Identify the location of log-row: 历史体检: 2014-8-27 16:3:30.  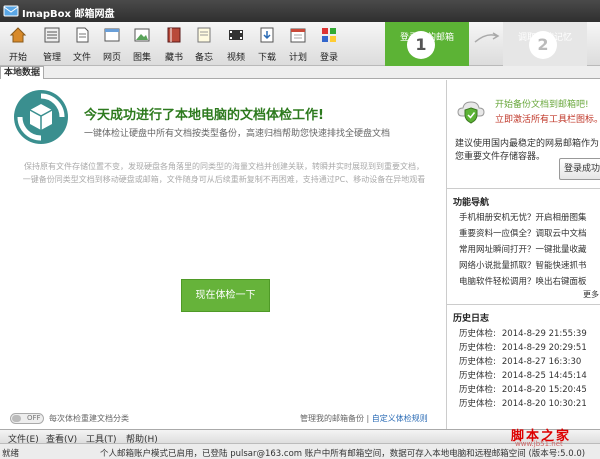
(520, 361).